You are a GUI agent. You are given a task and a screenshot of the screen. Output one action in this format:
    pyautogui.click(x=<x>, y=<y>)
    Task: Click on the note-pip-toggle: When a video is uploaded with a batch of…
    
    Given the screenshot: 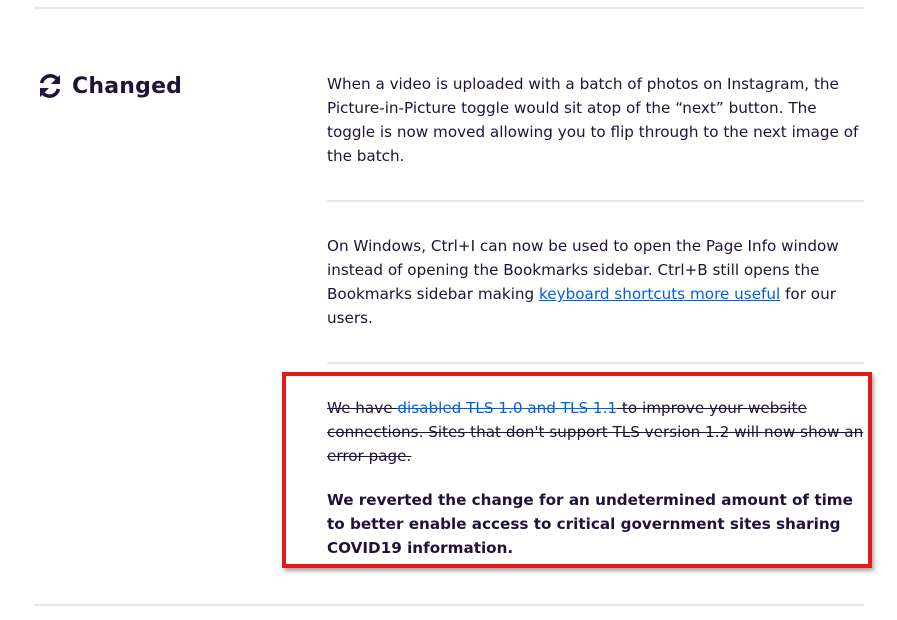 What is the action you would take?
    pyautogui.click(x=593, y=120)
    